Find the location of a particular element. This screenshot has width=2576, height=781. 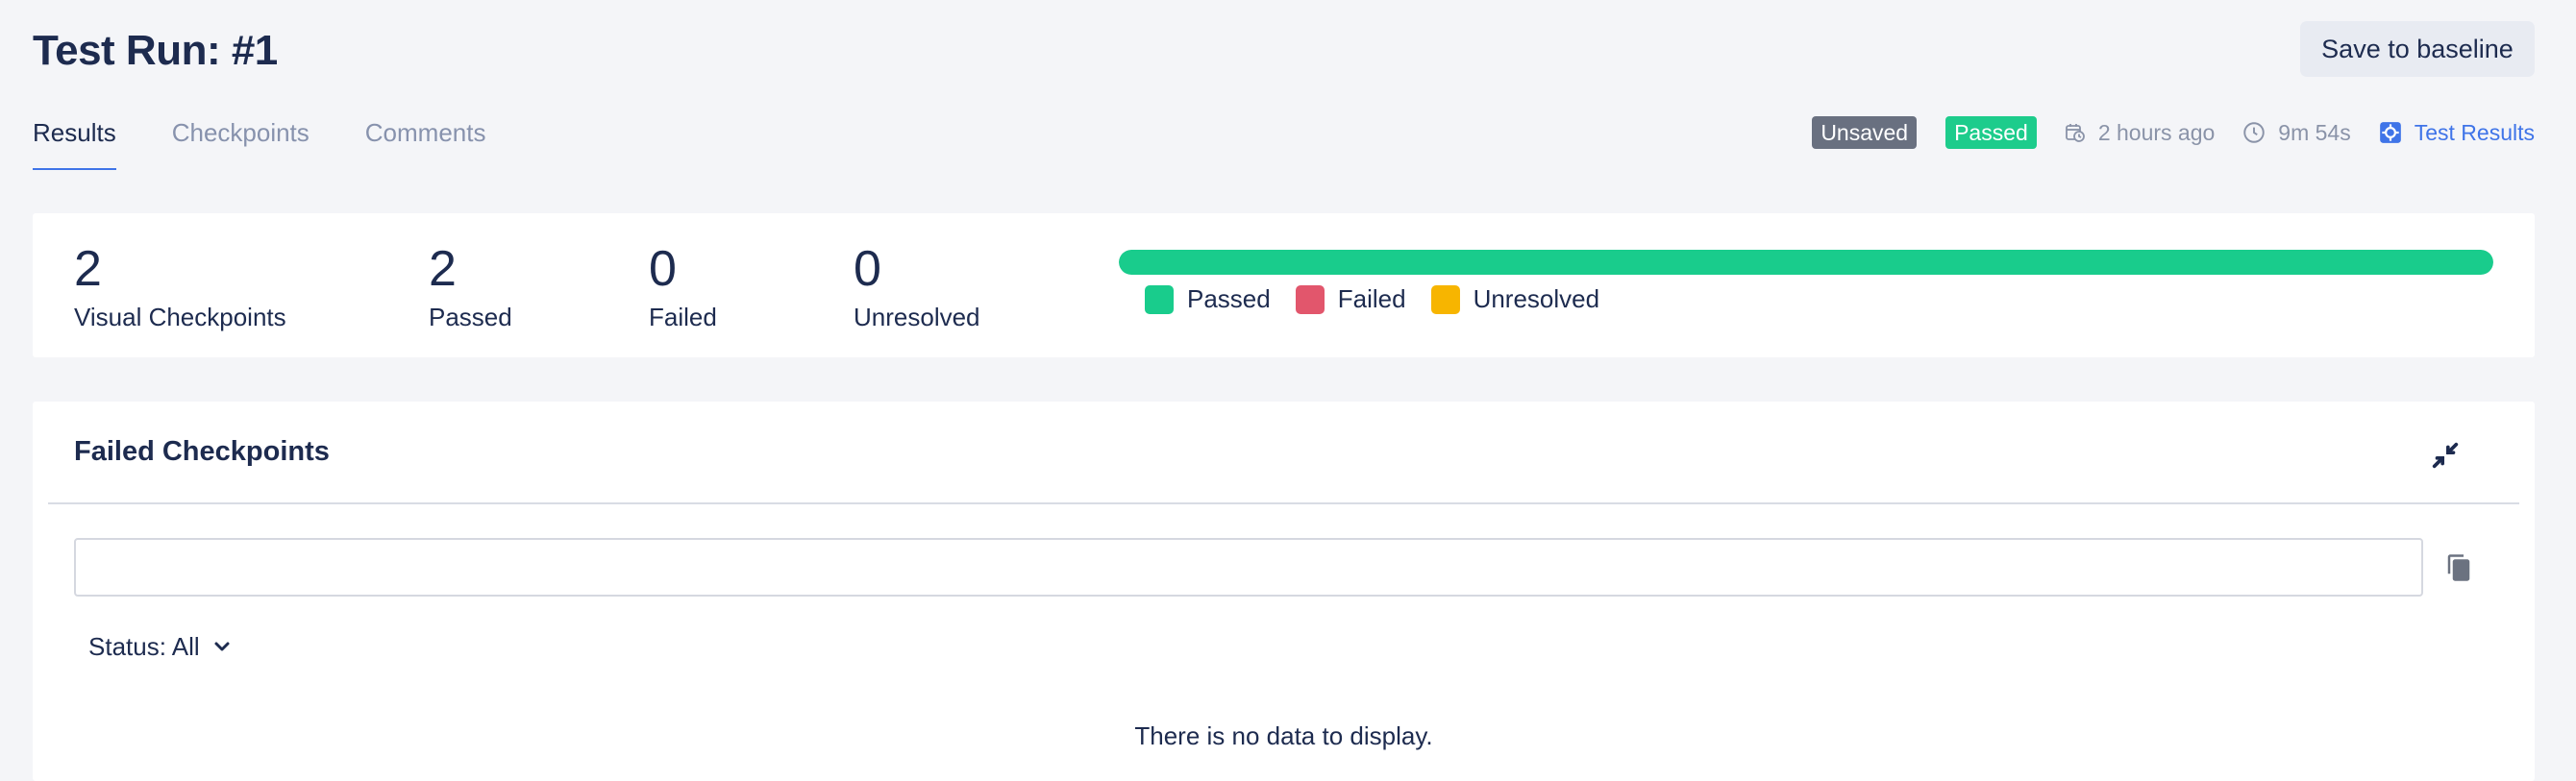

stat-passed: 2 Passed is located at coordinates (471, 287).